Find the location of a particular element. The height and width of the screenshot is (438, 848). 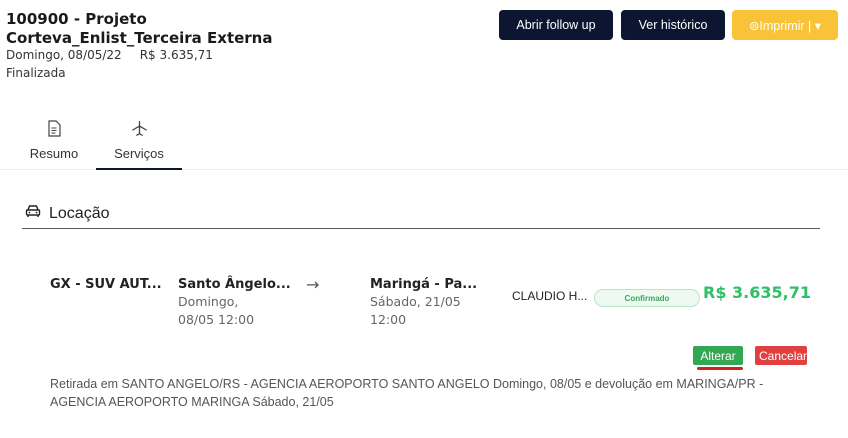

pickup-date-time: 08/05 12:00 is located at coordinates (216, 319).